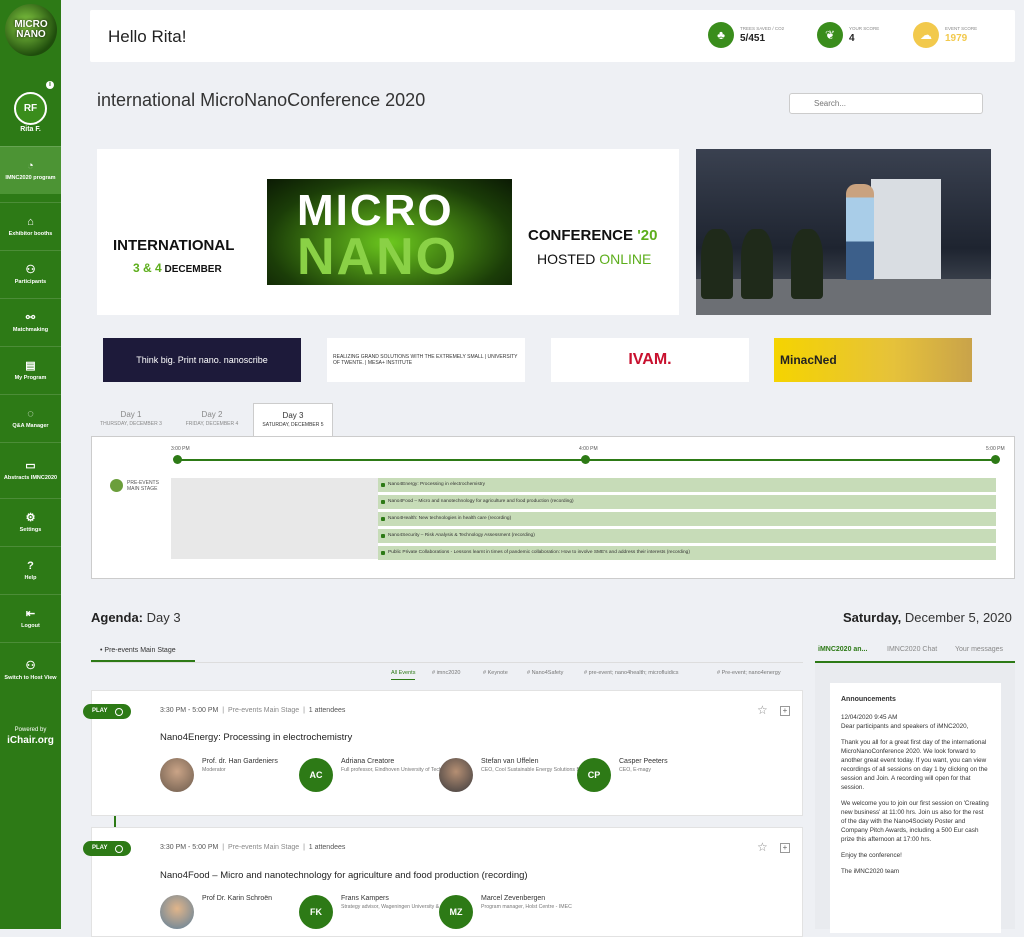 Image resolution: width=1024 pixels, height=937 pixels. I want to click on sidebar-item-matchmaking: ⚯ Matchmaking, so click(30, 322).